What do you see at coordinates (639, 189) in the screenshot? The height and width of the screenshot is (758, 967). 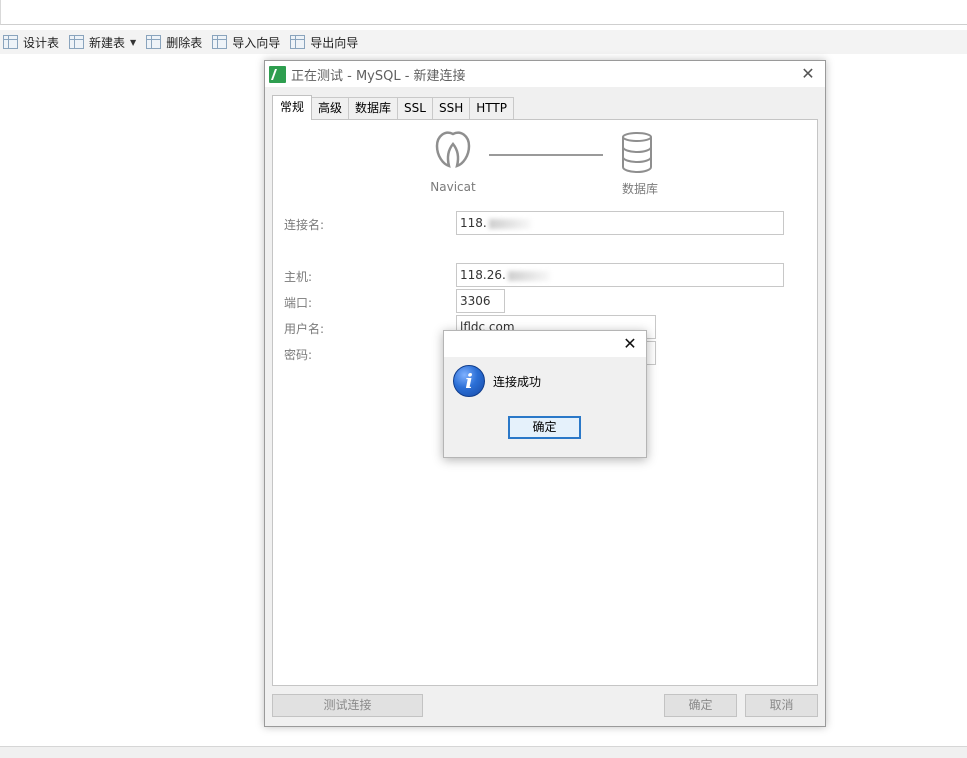 I see `database-label: 数据库` at bounding box center [639, 189].